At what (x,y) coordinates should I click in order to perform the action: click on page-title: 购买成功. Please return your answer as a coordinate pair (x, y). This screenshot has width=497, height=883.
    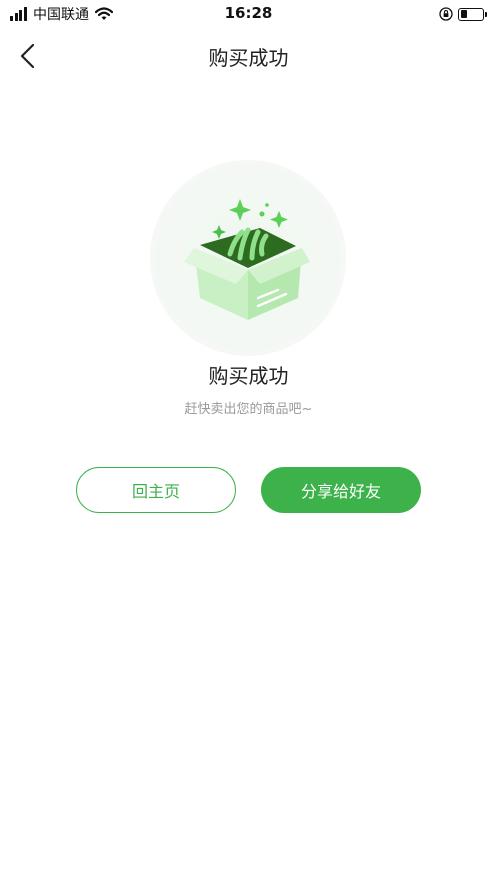
    Looking at the image, I should click on (248, 58).